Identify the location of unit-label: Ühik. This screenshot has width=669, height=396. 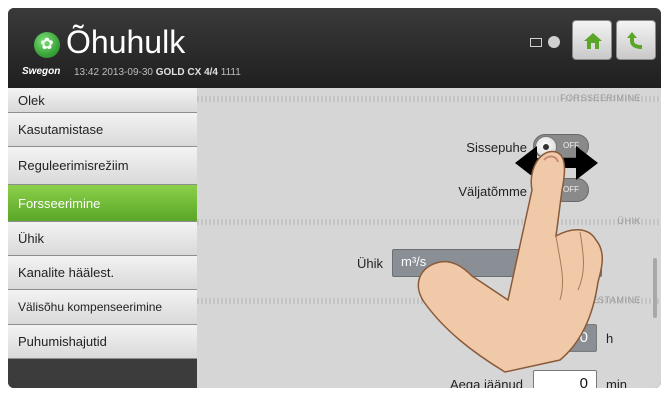
(369, 263).